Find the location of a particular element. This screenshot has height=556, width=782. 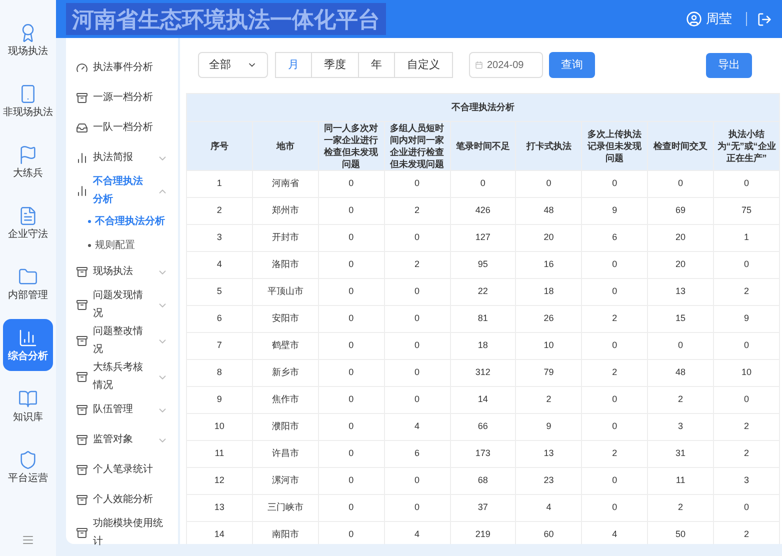

menu-item: 现场执法 is located at coordinates (122, 272).